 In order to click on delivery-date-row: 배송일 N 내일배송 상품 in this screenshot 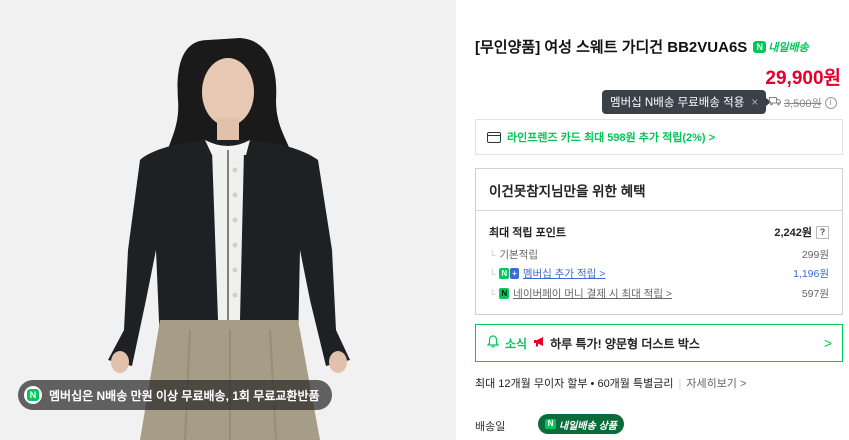, I will do `click(549, 424)`.